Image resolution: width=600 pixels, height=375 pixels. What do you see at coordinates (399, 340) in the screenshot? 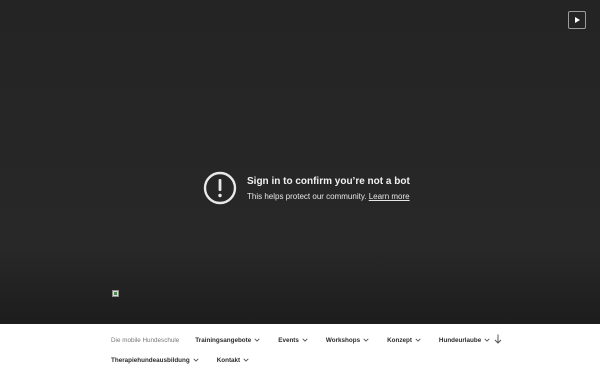
I see `nav-item-label: Konzept` at bounding box center [399, 340].